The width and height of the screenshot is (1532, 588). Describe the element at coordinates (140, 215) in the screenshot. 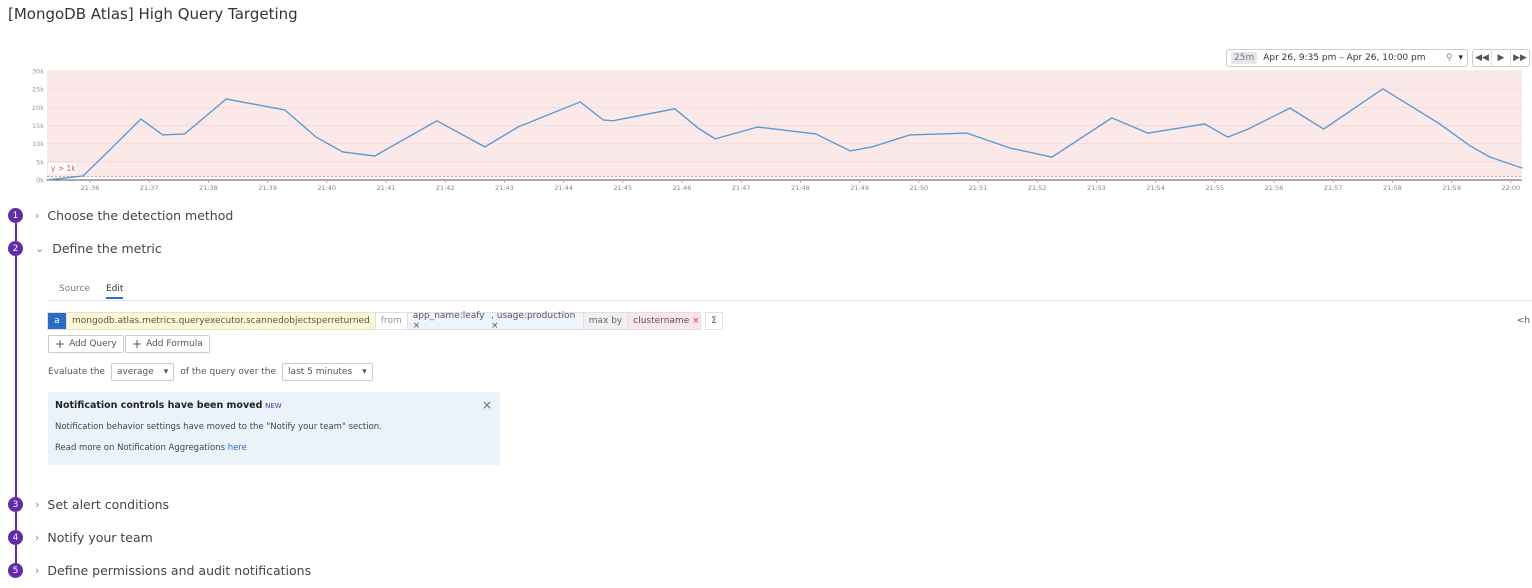

I see `step-label: Choose the detection method` at that location.